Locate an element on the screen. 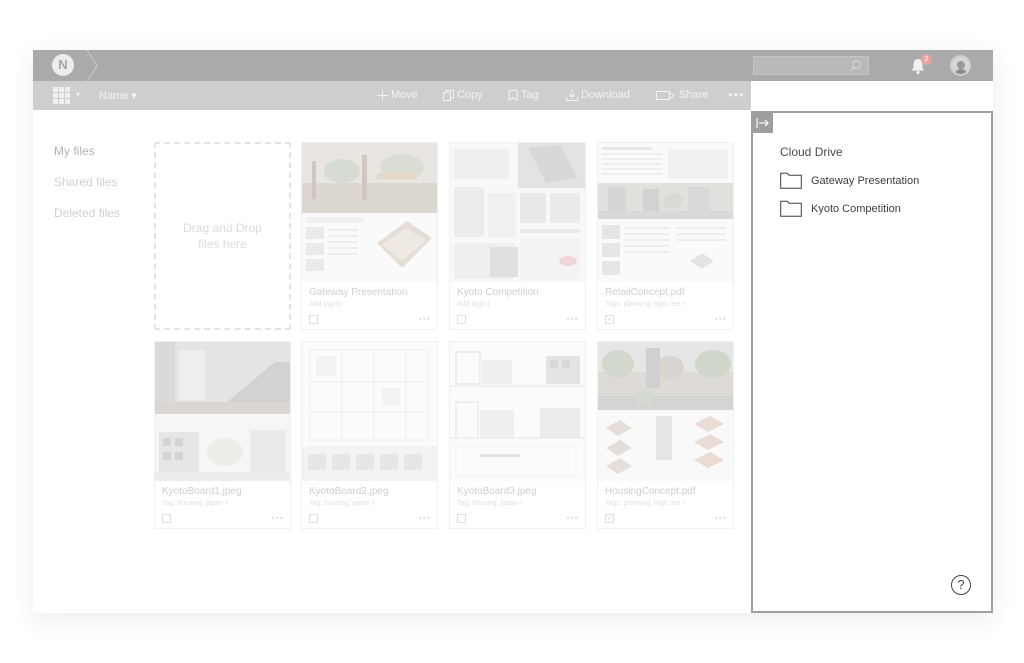 This screenshot has width=1024, height=663. sort-dropdown: Name ▾ is located at coordinates (118, 95).